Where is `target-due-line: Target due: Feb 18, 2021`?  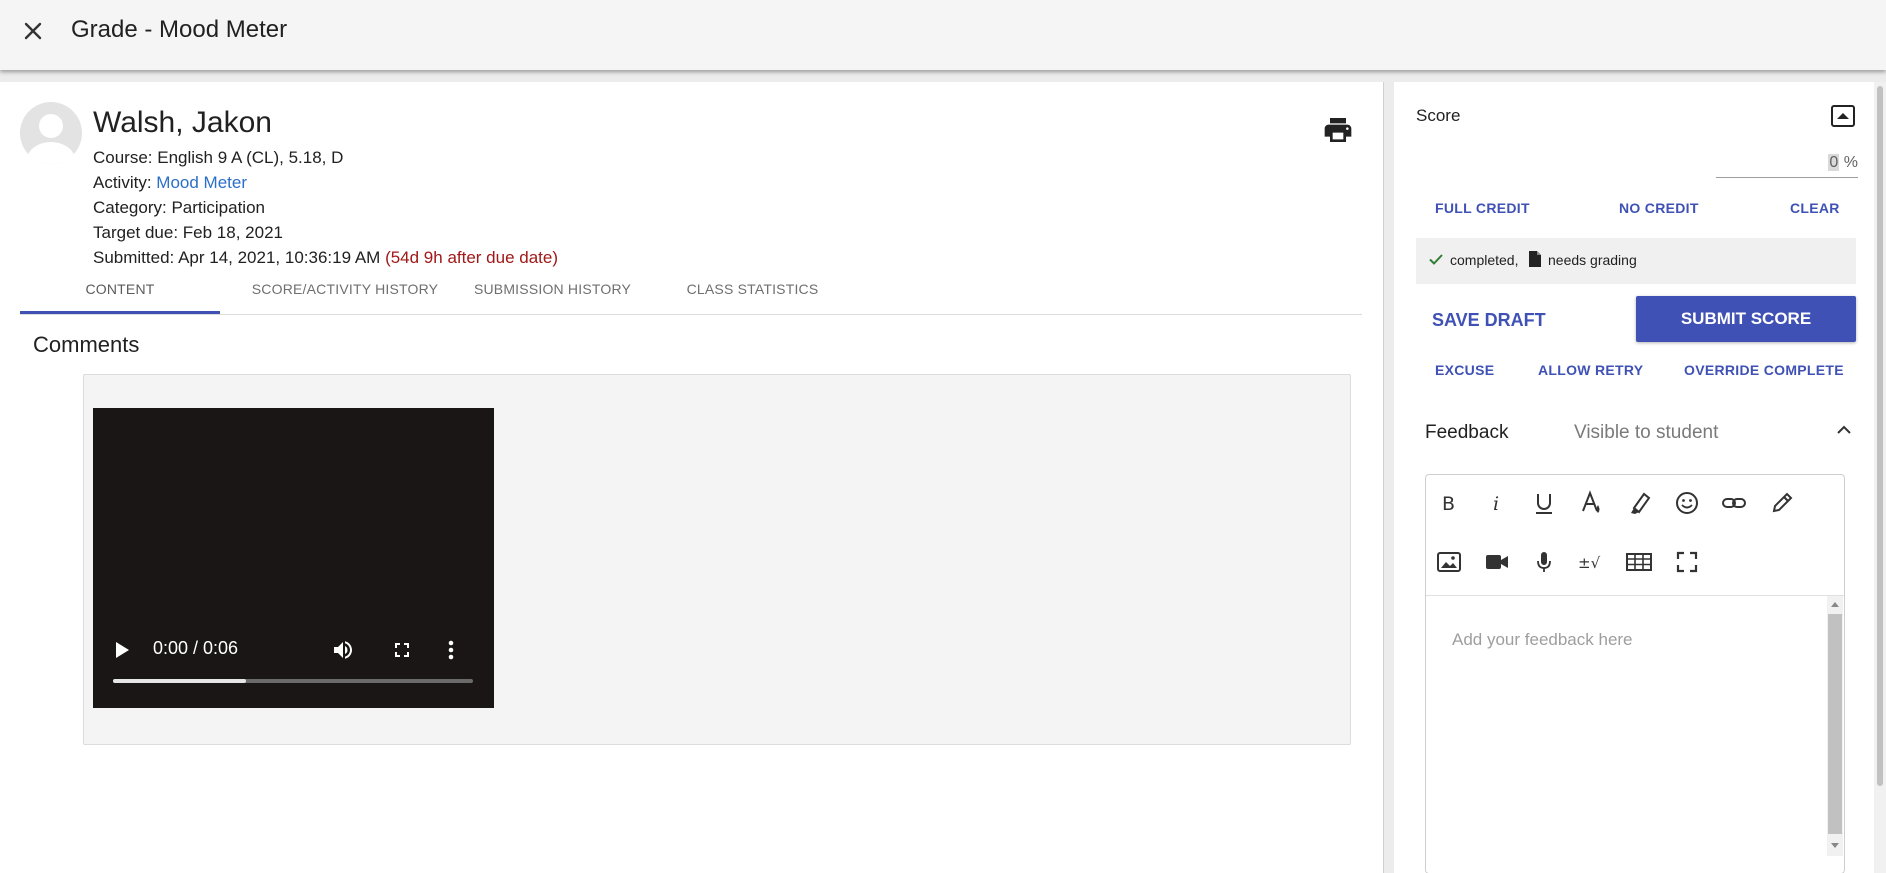
target-due-line: Target due: Feb 18, 2021 is located at coordinates (188, 233).